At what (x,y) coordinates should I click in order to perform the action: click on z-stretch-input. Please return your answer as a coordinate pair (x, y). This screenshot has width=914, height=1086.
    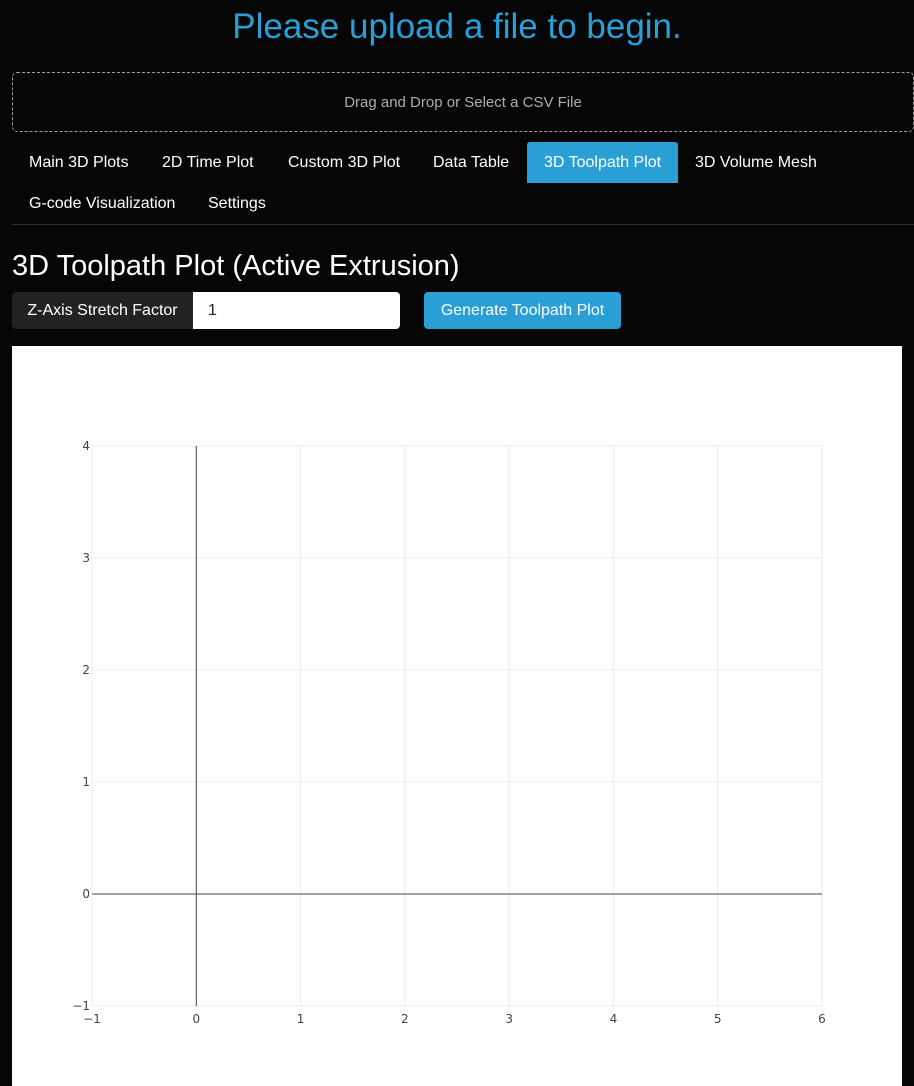
    Looking at the image, I should click on (296, 310).